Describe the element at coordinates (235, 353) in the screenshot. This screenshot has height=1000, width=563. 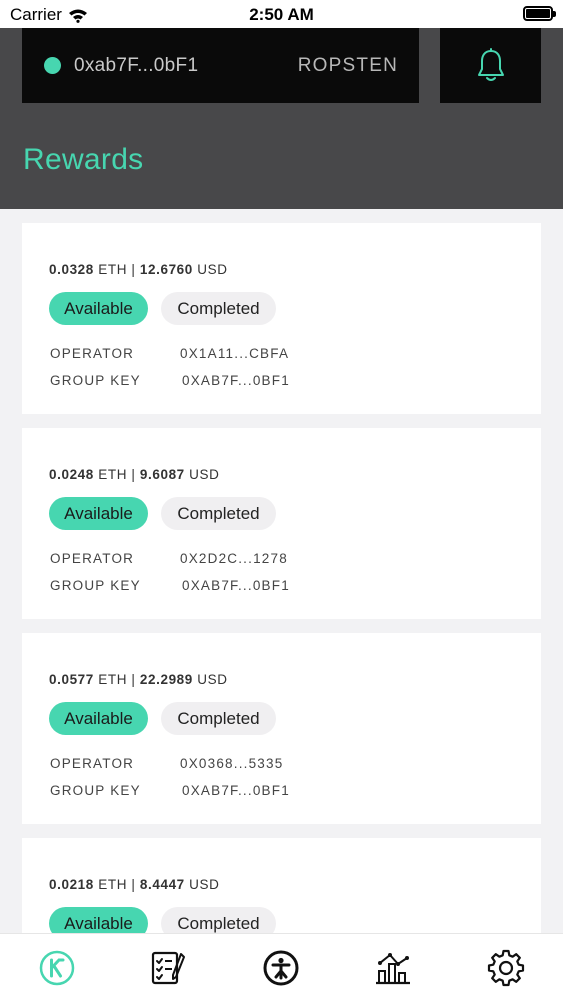
I see `operator-value: 0X1A11...CBFA` at that location.